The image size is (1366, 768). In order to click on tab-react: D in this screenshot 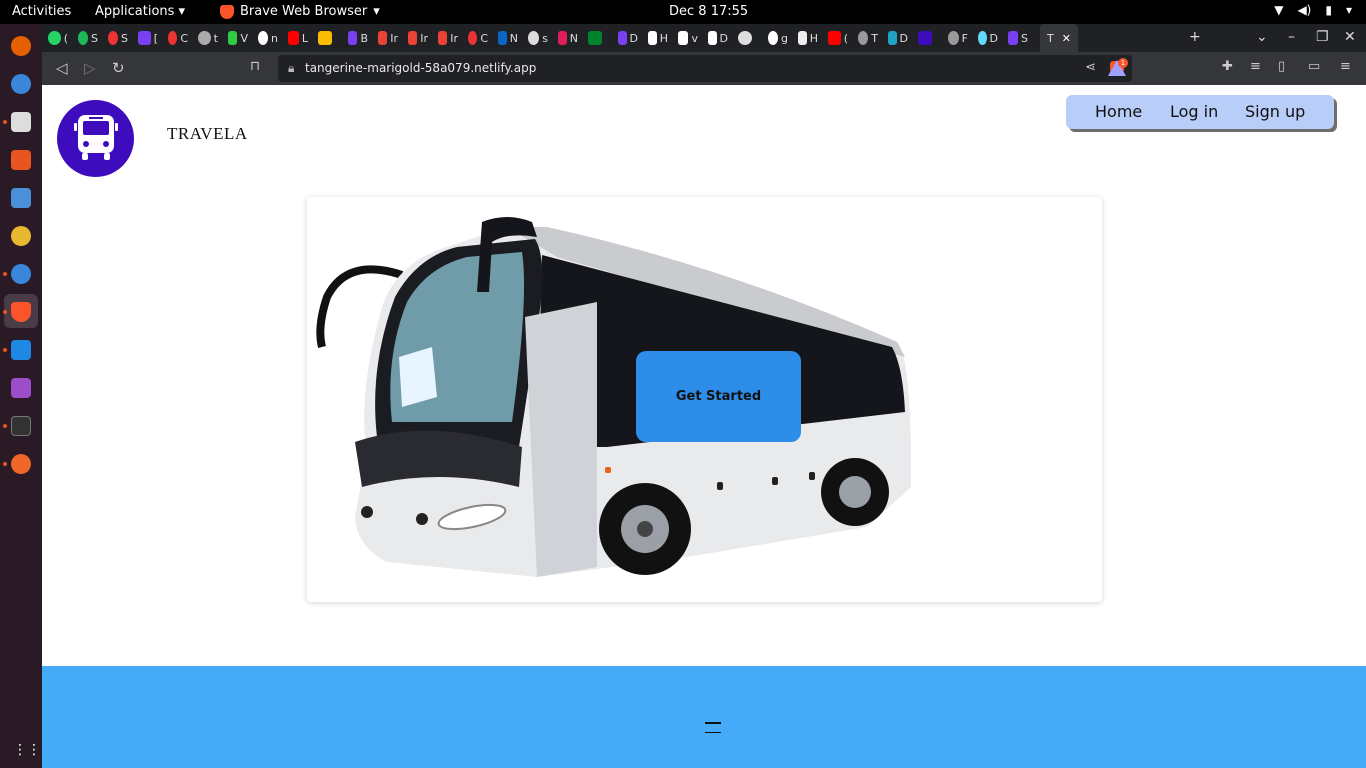, I will do `click(988, 38)`.